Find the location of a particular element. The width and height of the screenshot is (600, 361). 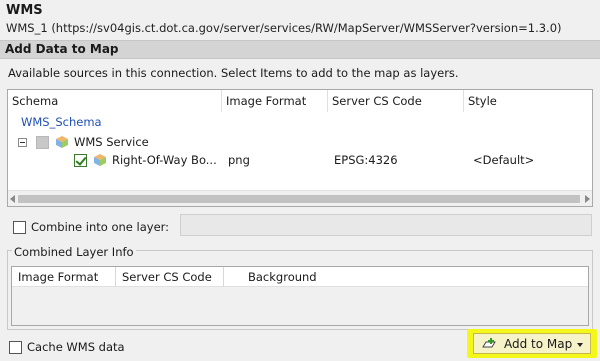

scroll-left-icon is located at coordinates (12, 199).